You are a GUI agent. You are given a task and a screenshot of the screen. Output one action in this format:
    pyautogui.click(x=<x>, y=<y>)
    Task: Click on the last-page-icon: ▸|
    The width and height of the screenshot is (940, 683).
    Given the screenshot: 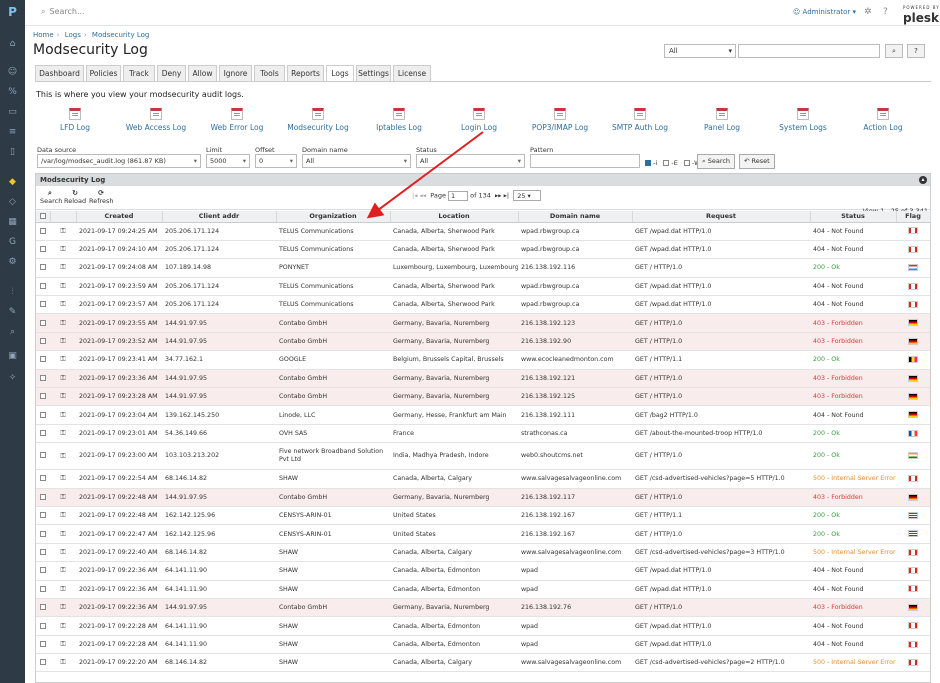 What is the action you would take?
    pyautogui.click(x=506, y=196)
    